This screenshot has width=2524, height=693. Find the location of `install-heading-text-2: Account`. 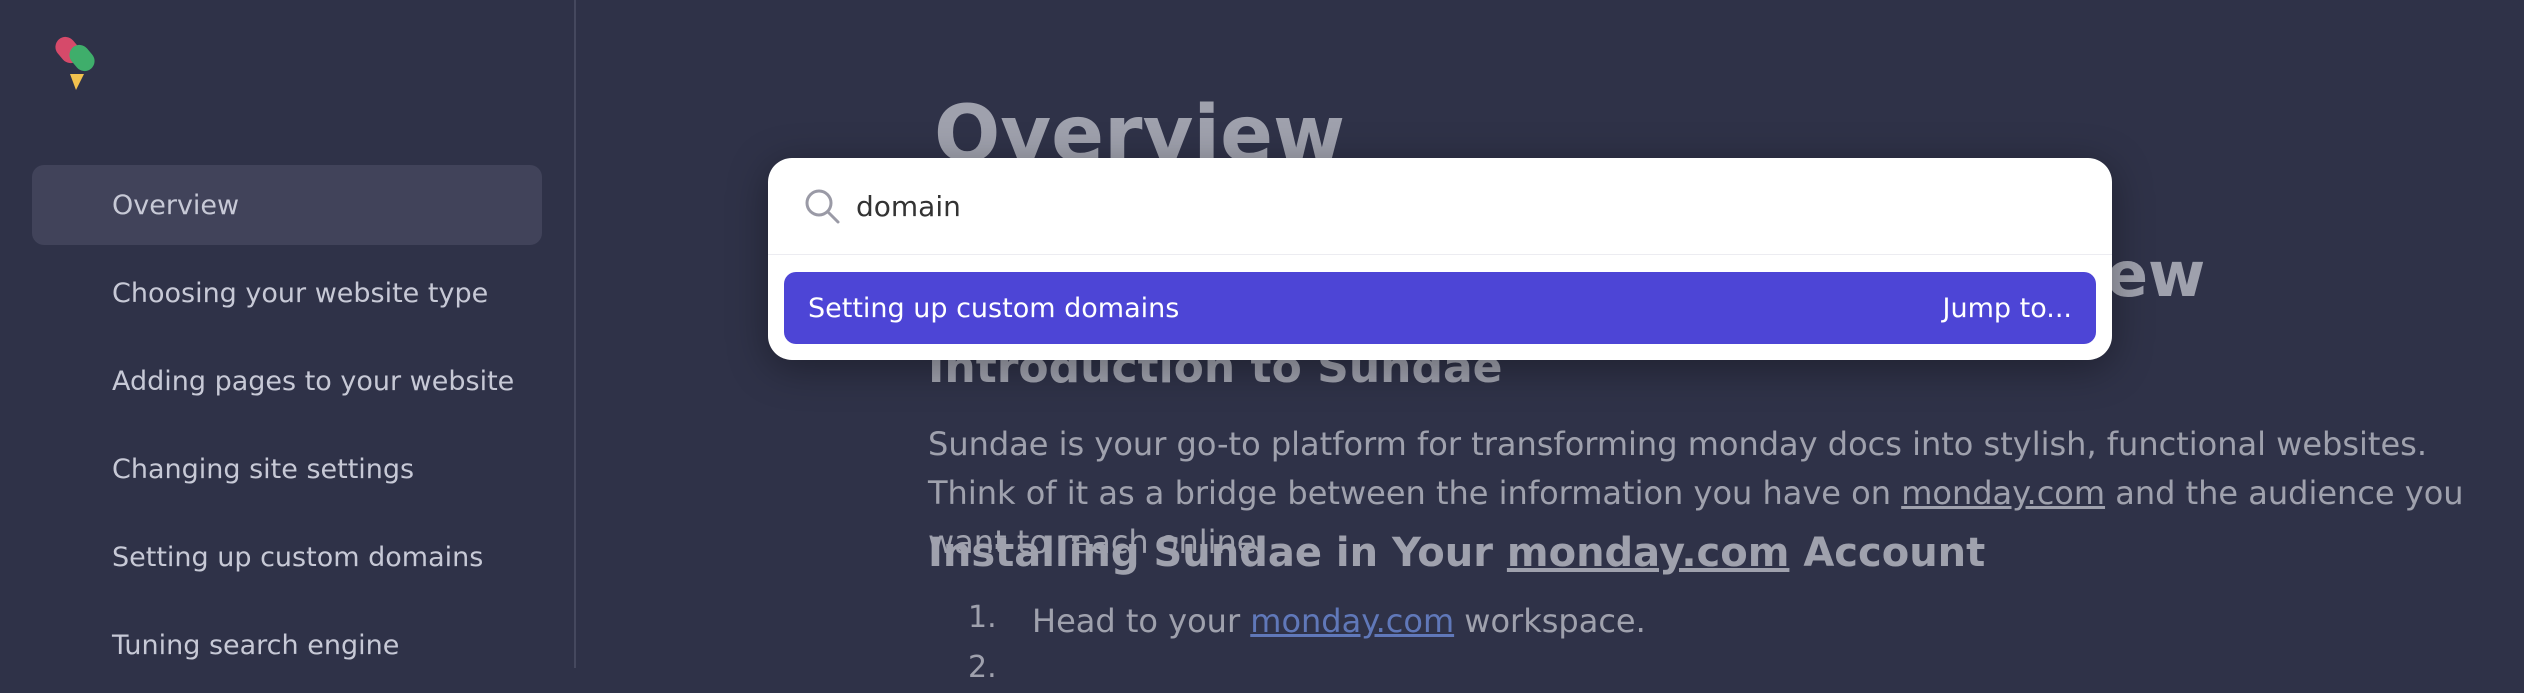

install-heading-text-2: Account is located at coordinates (1887, 553).